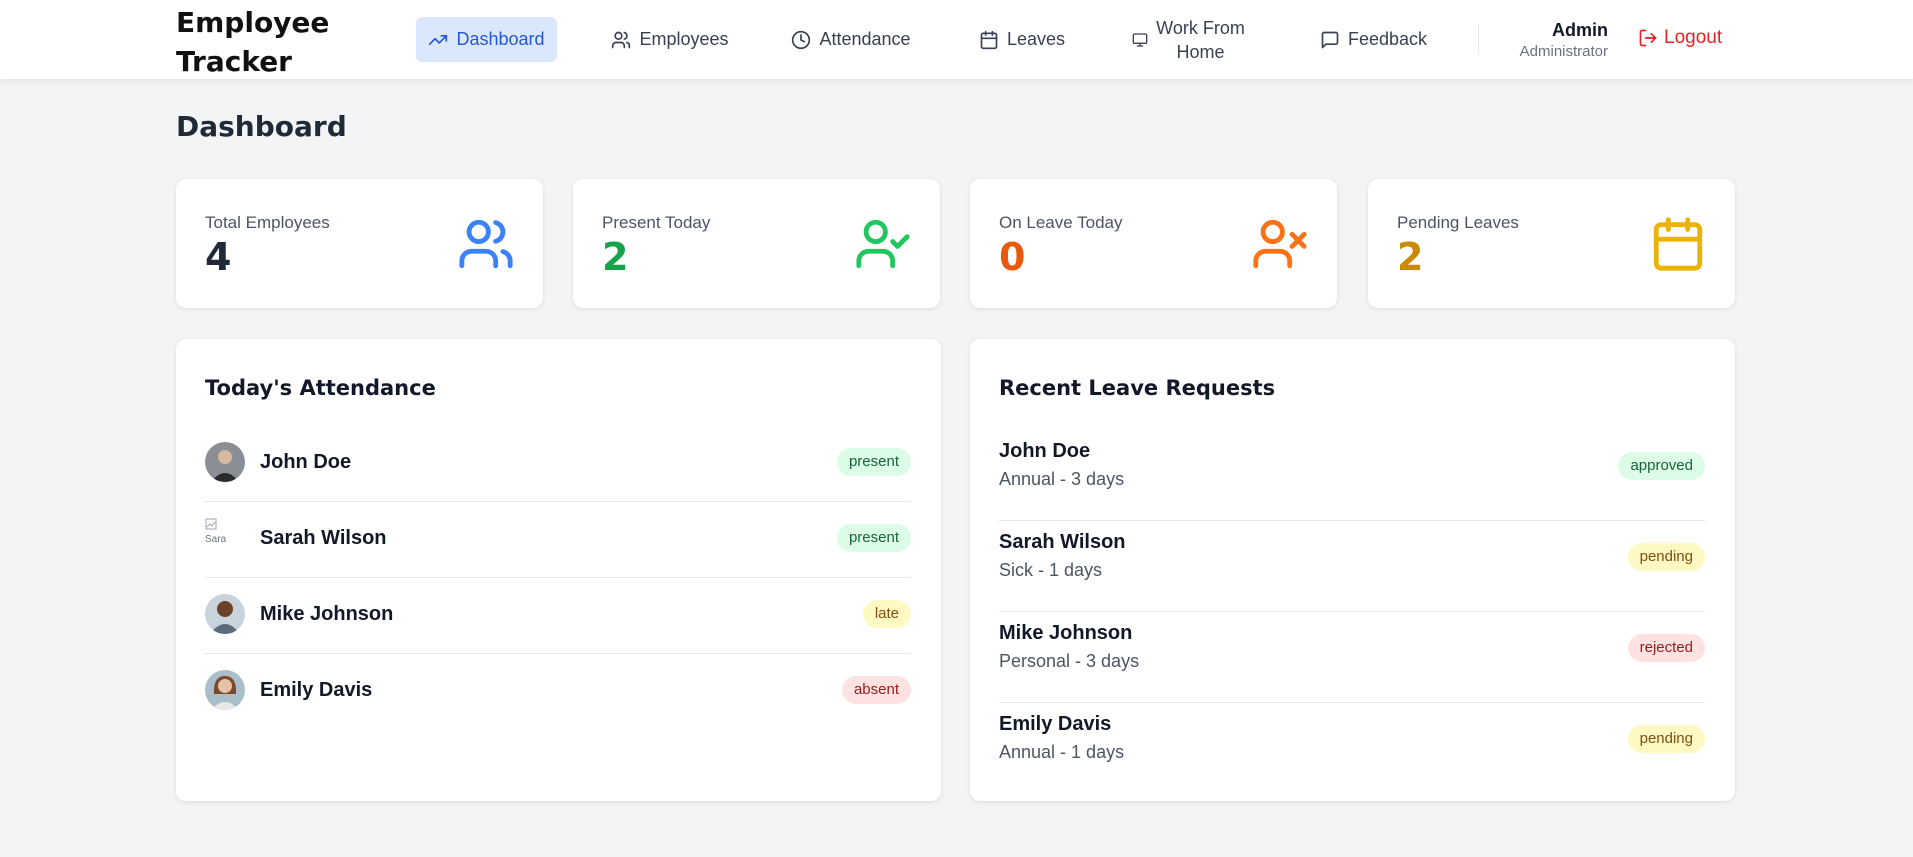 The height and width of the screenshot is (857, 1913). Describe the element at coordinates (558, 540) in the screenshot. I see `attendance-row: Sara Sarah Wilson present` at that location.